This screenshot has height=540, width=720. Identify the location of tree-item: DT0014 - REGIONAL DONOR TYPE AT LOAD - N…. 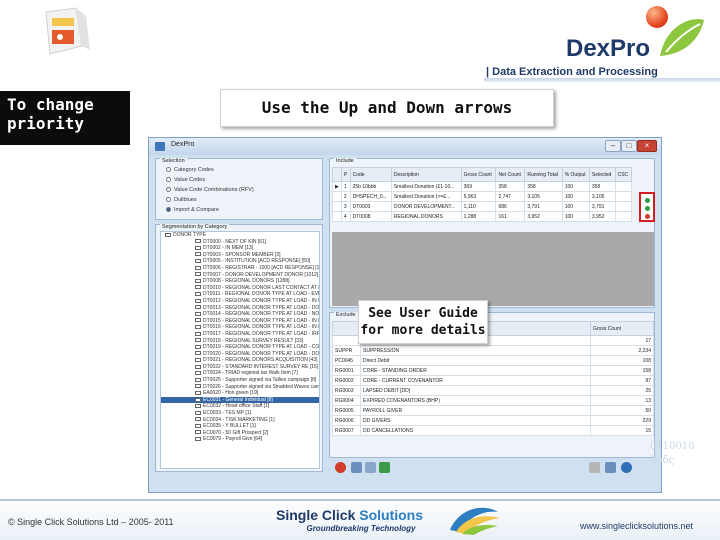
(240, 314).